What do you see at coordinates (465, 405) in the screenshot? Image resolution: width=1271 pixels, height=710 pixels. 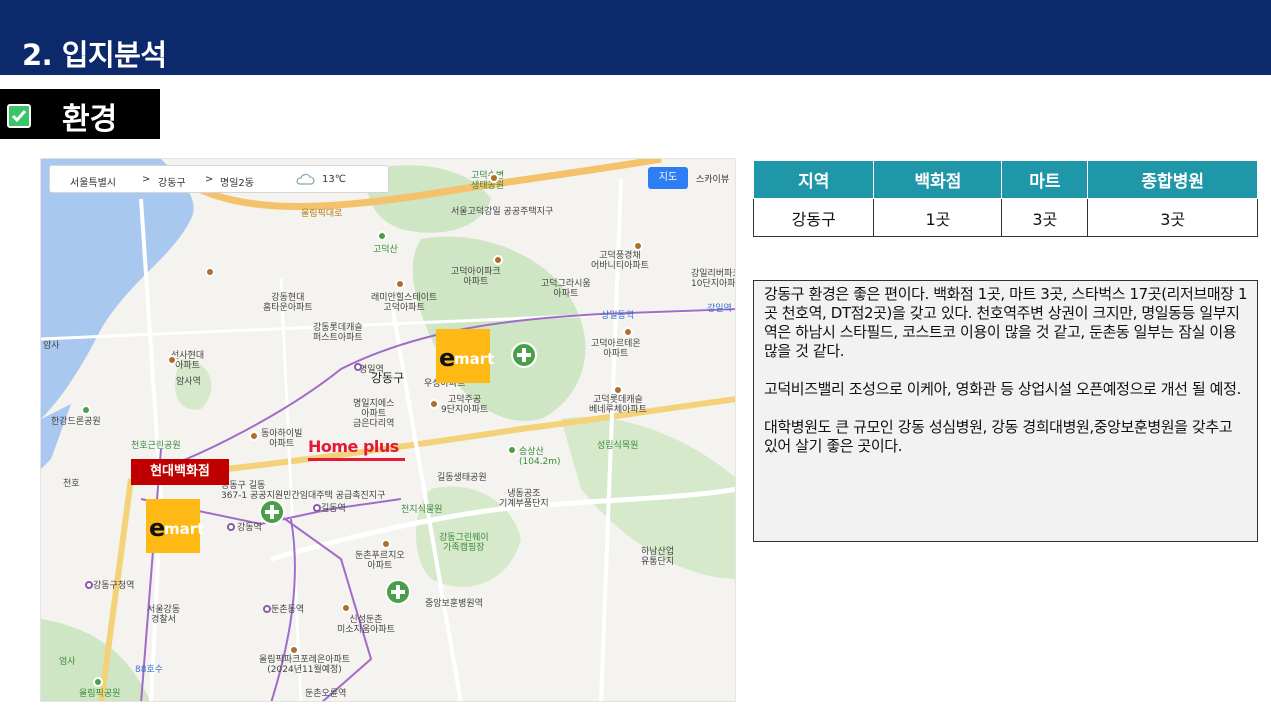 I see `map-label: 고덕주공 9단지아파트` at bounding box center [465, 405].